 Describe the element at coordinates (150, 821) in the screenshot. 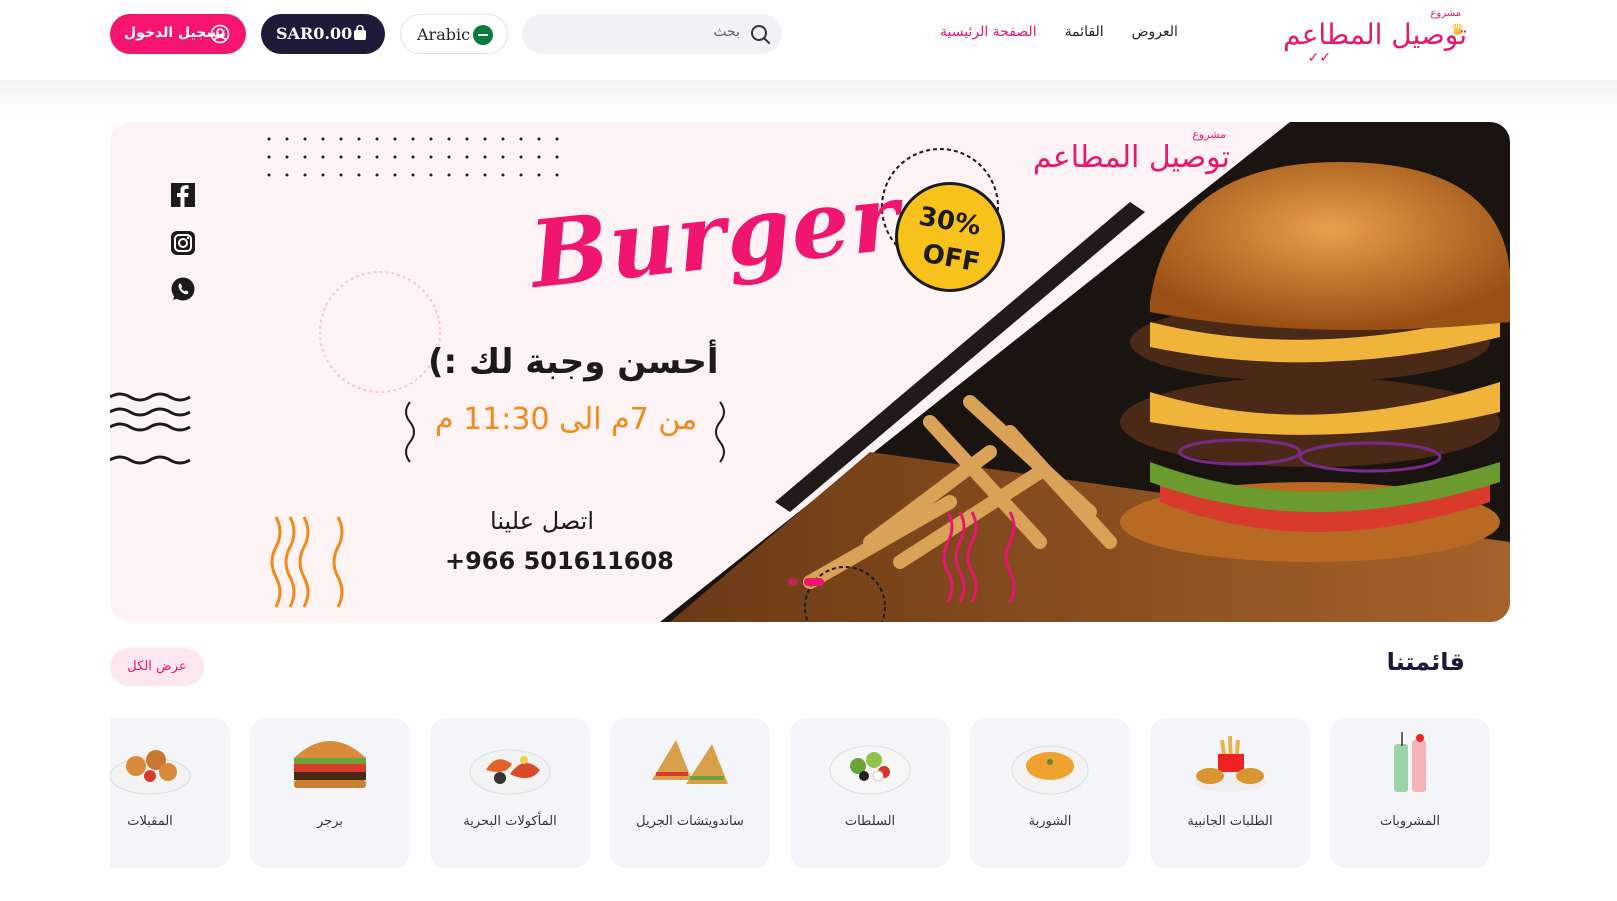

I see `category-label: المقبلات` at that location.